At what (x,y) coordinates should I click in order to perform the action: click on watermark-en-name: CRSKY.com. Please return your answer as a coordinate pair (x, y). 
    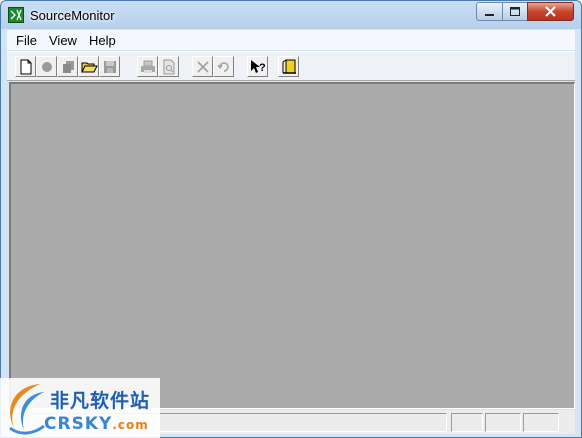
    Looking at the image, I should click on (96, 424).